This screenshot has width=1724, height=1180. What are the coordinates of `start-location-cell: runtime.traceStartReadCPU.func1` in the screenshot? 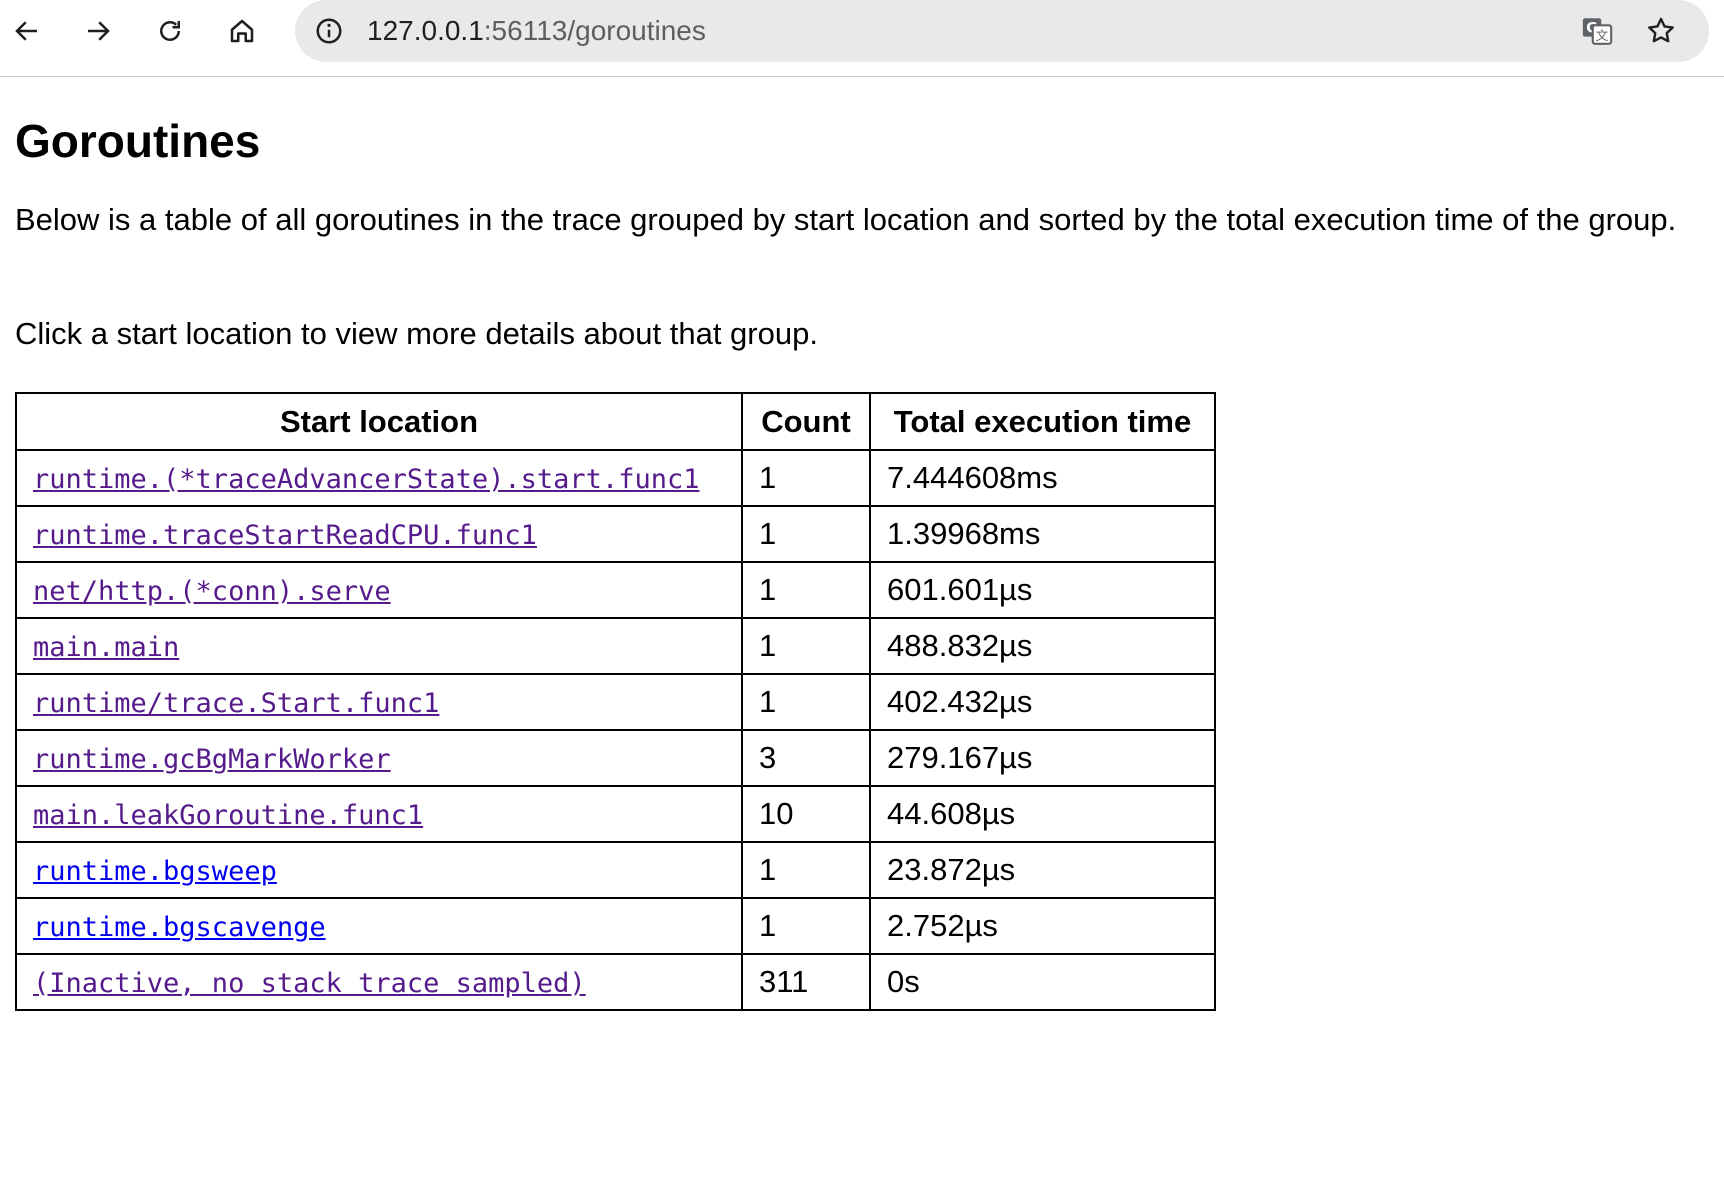 It's located at (379, 534).